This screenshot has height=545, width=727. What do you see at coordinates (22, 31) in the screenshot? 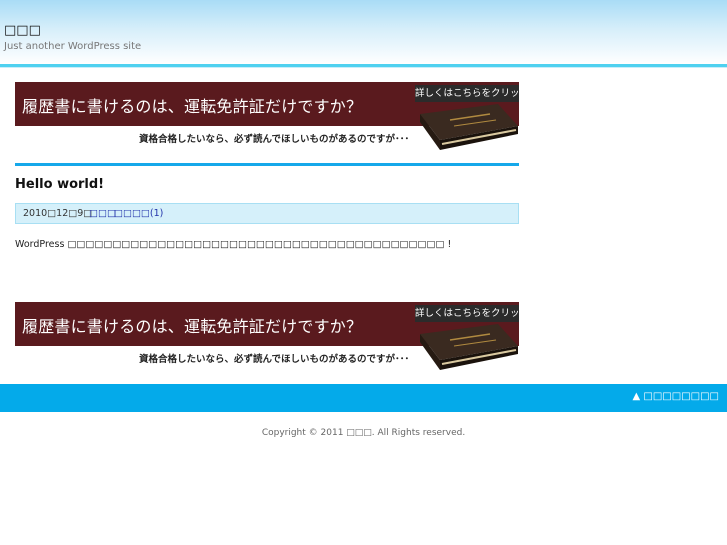
I see `site-title: □□□` at bounding box center [22, 31].